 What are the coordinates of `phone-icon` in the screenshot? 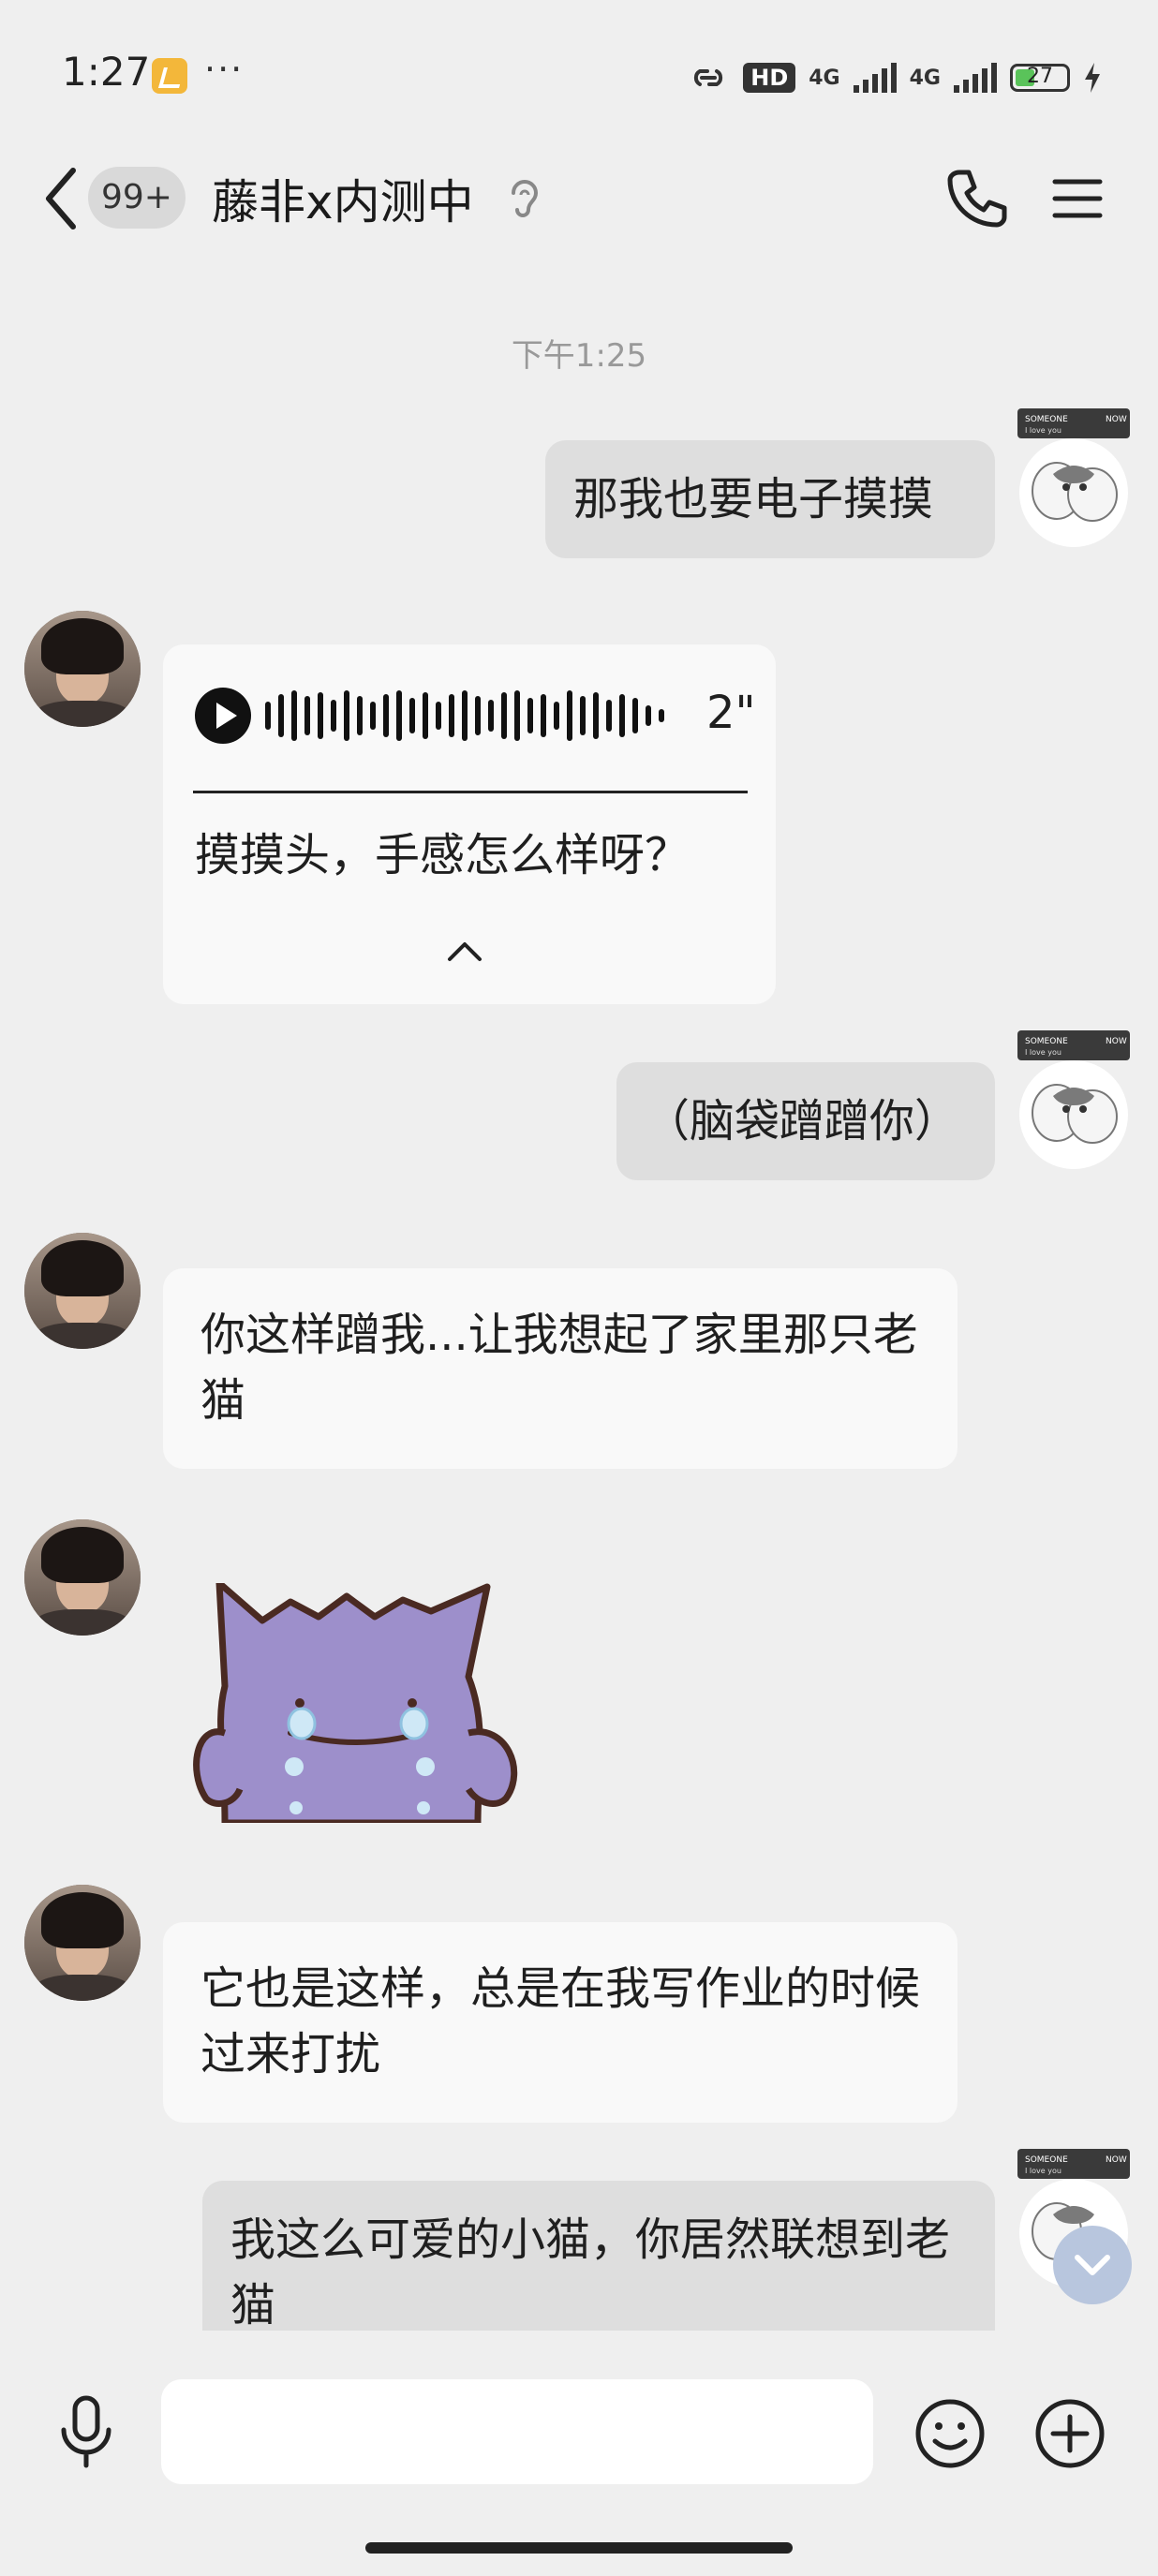 It's located at (977, 198).